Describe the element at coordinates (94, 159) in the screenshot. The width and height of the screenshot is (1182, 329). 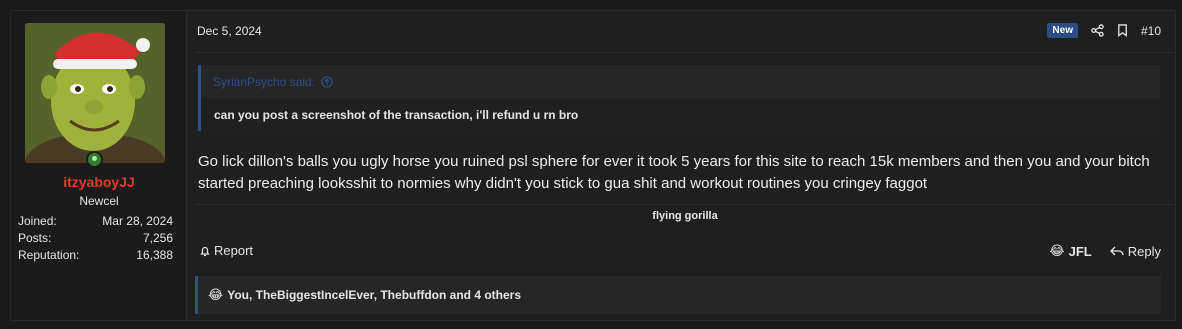
I see `online-status-icon` at that location.